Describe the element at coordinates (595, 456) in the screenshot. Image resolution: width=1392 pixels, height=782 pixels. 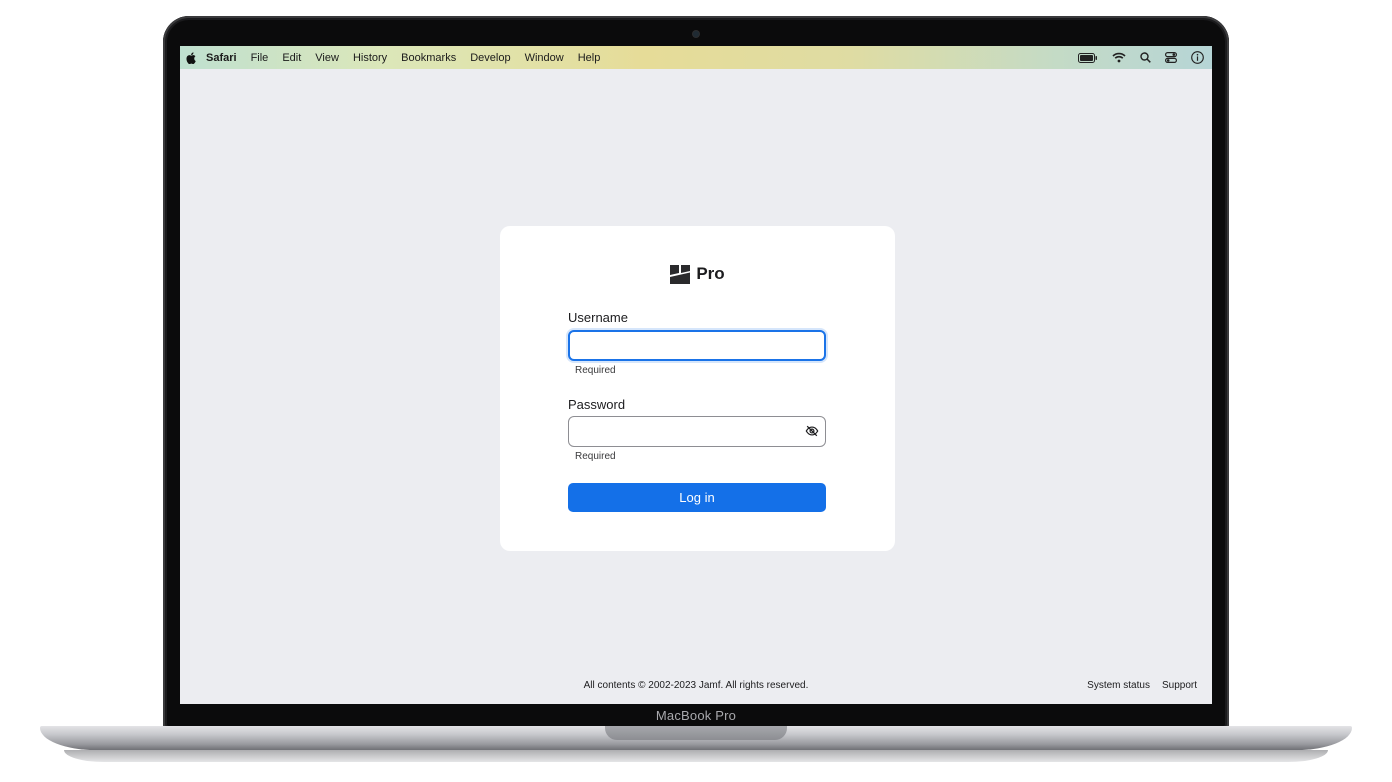
I see `password-hint: Required` at that location.